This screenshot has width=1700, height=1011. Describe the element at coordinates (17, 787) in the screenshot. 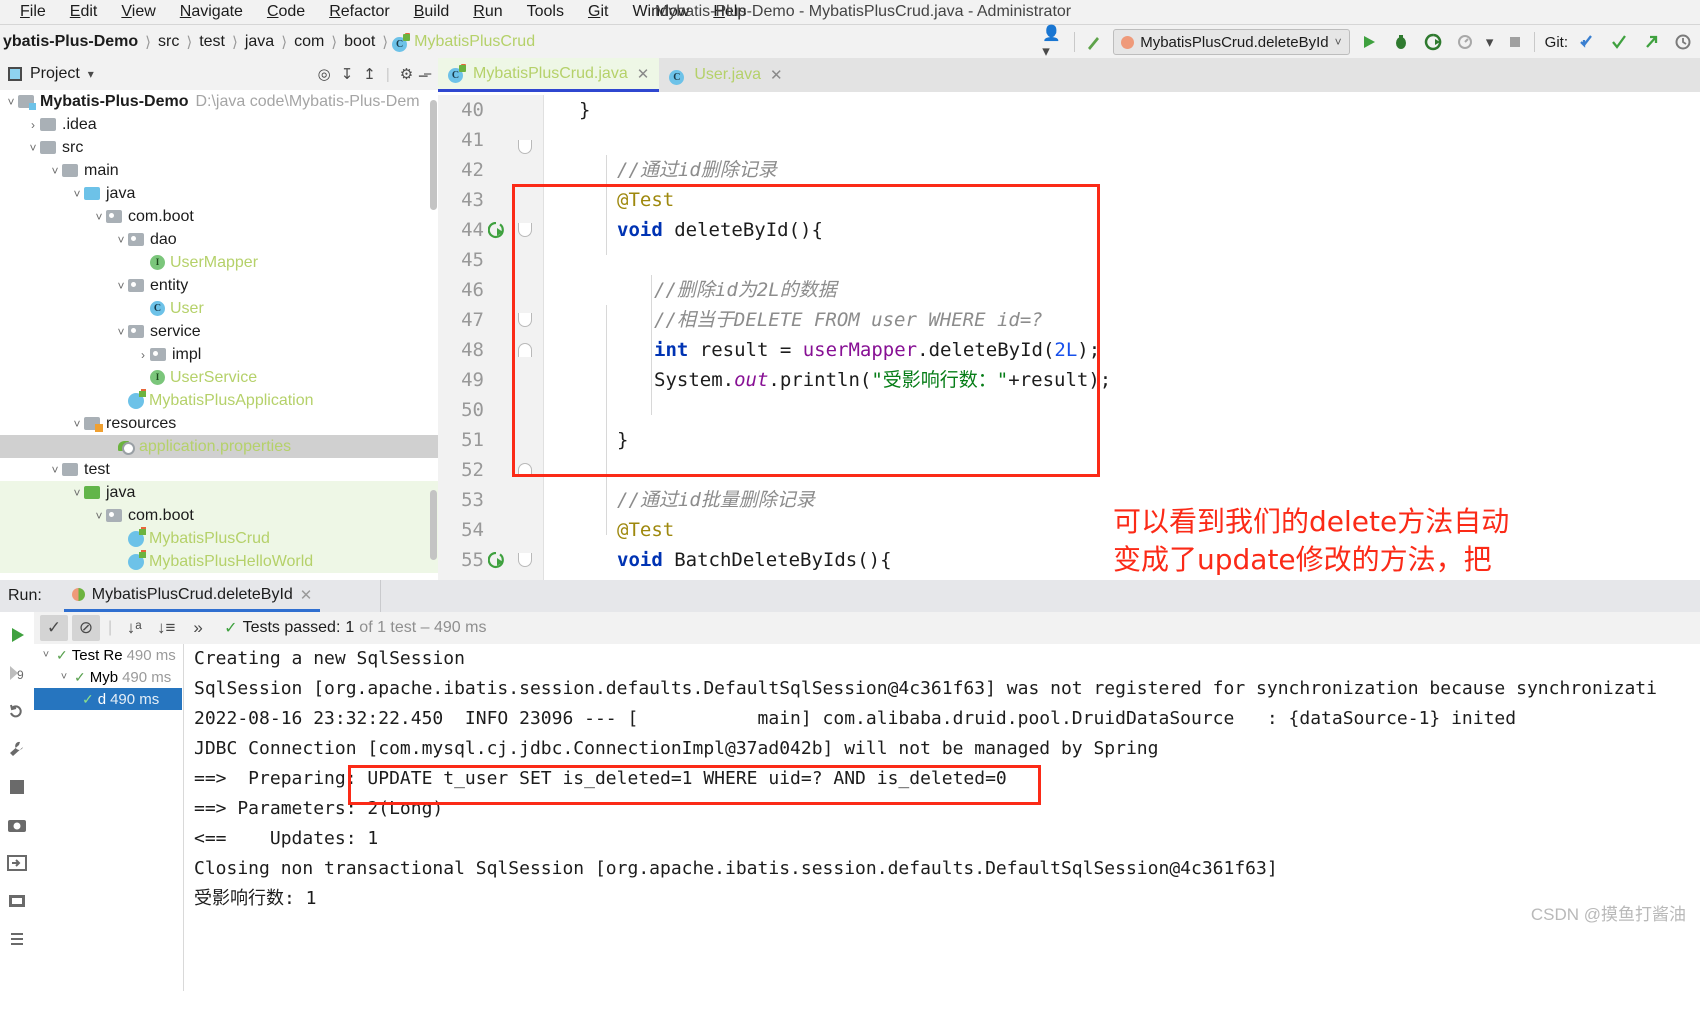

I see `stop-icon` at that location.